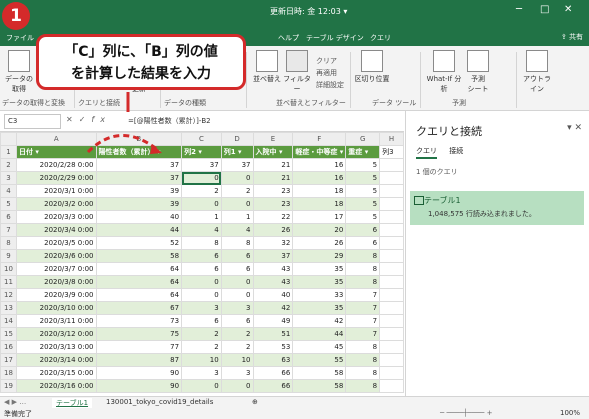 This screenshot has height=419, width=589. What do you see at coordinates (124, 123) in the screenshot?
I see `annotation-arrows` at bounding box center [124, 123].